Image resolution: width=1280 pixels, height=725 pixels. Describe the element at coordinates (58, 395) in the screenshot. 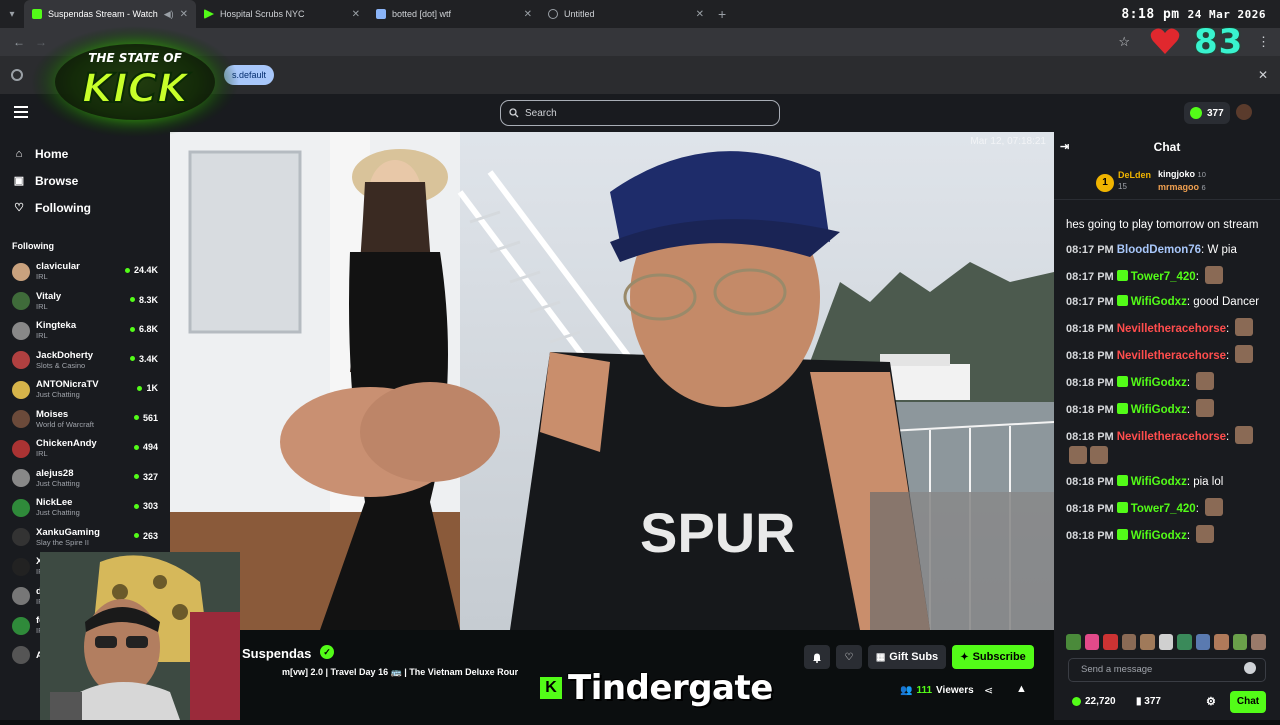

I see `following-category: Just Chatting` at that location.